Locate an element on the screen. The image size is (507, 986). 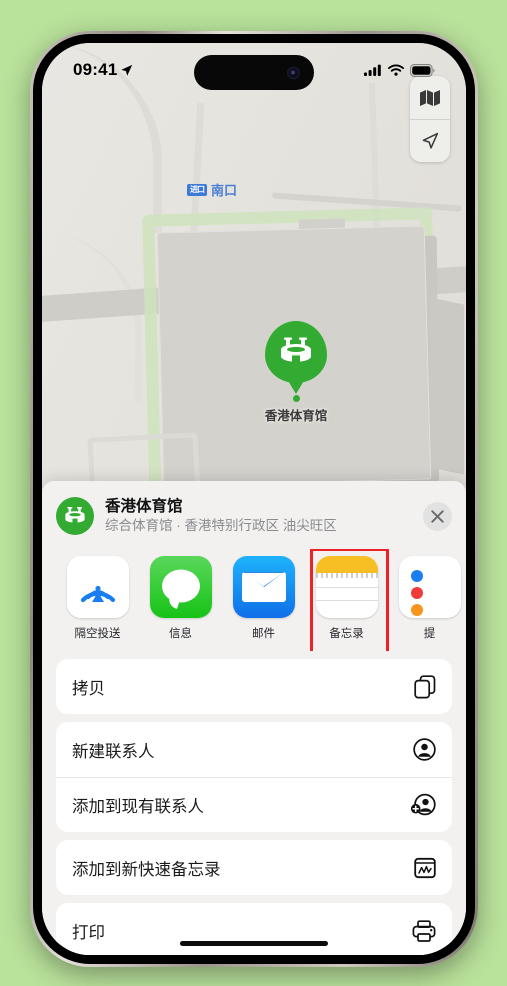
map-entrance-marker: 进口 南口 is located at coordinates (212, 189).